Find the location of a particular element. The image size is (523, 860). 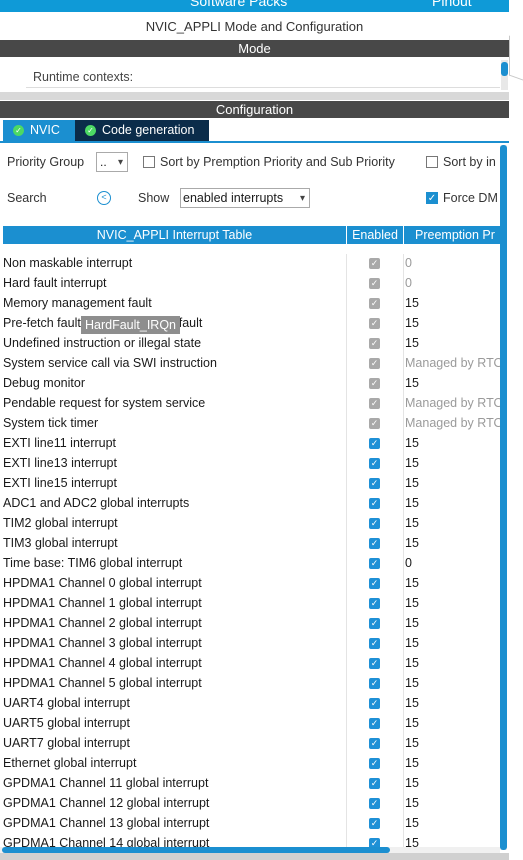

table-row: TIM2 global interrupt ✓ 15 is located at coordinates (254, 524).